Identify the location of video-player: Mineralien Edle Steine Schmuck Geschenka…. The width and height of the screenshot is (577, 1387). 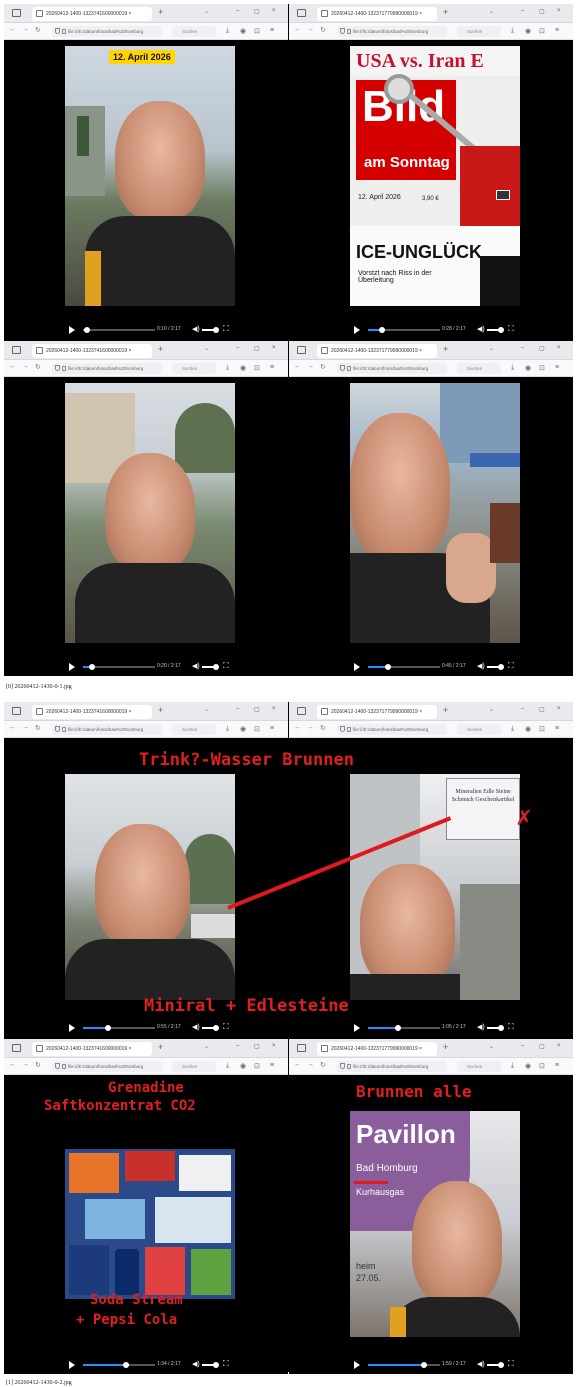
(431, 887).